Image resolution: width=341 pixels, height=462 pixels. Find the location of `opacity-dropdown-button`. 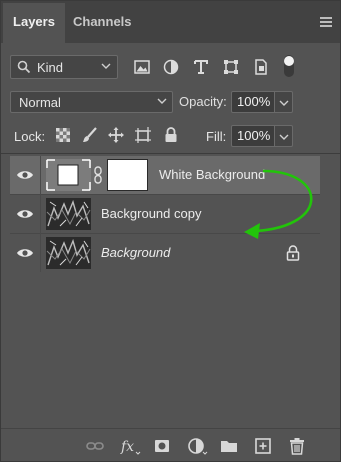

opacity-dropdown-button is located at coordinates (284, 102).